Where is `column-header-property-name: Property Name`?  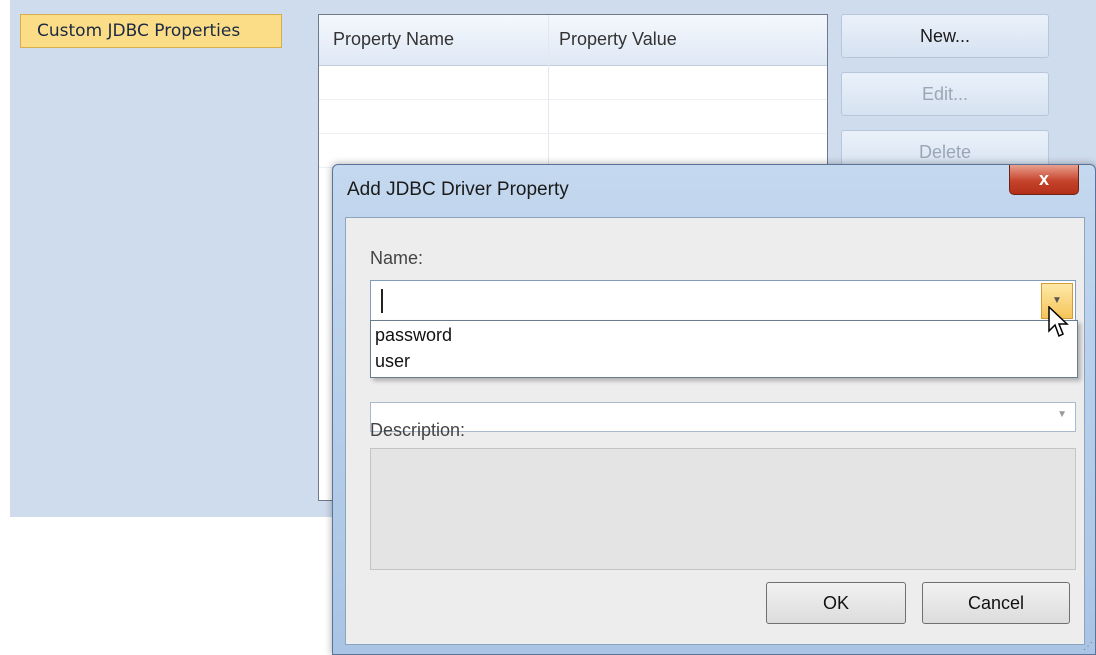
column-header-property-name: Property Name is located at coordinates (393, 39).